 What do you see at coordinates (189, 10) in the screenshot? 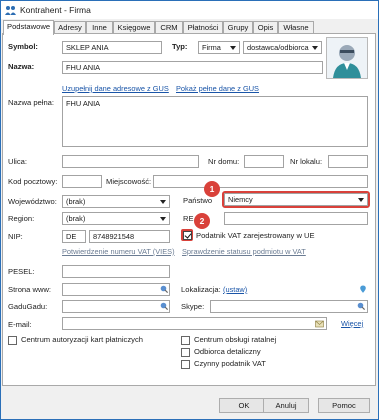
I see `title-bar: Kontrahent - Firma` at bounding box center [189, 10].